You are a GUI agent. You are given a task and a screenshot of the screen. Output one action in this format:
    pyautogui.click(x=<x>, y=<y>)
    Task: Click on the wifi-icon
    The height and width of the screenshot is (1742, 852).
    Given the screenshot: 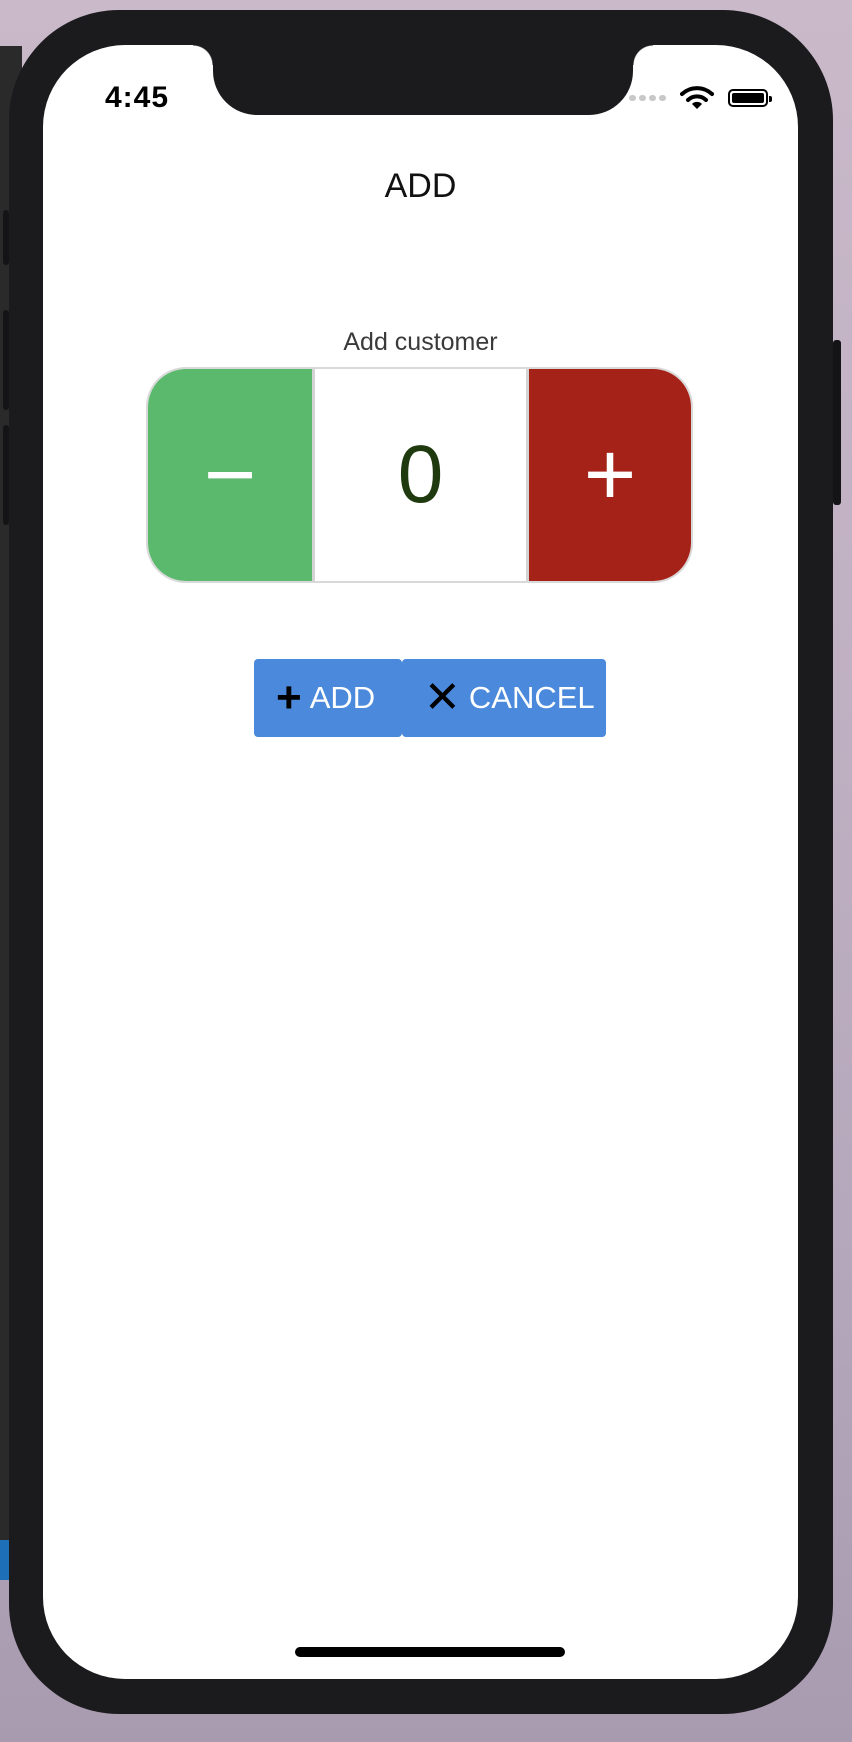 What is the action you would take?
    pyautogui.click(x=697, y=97)
    